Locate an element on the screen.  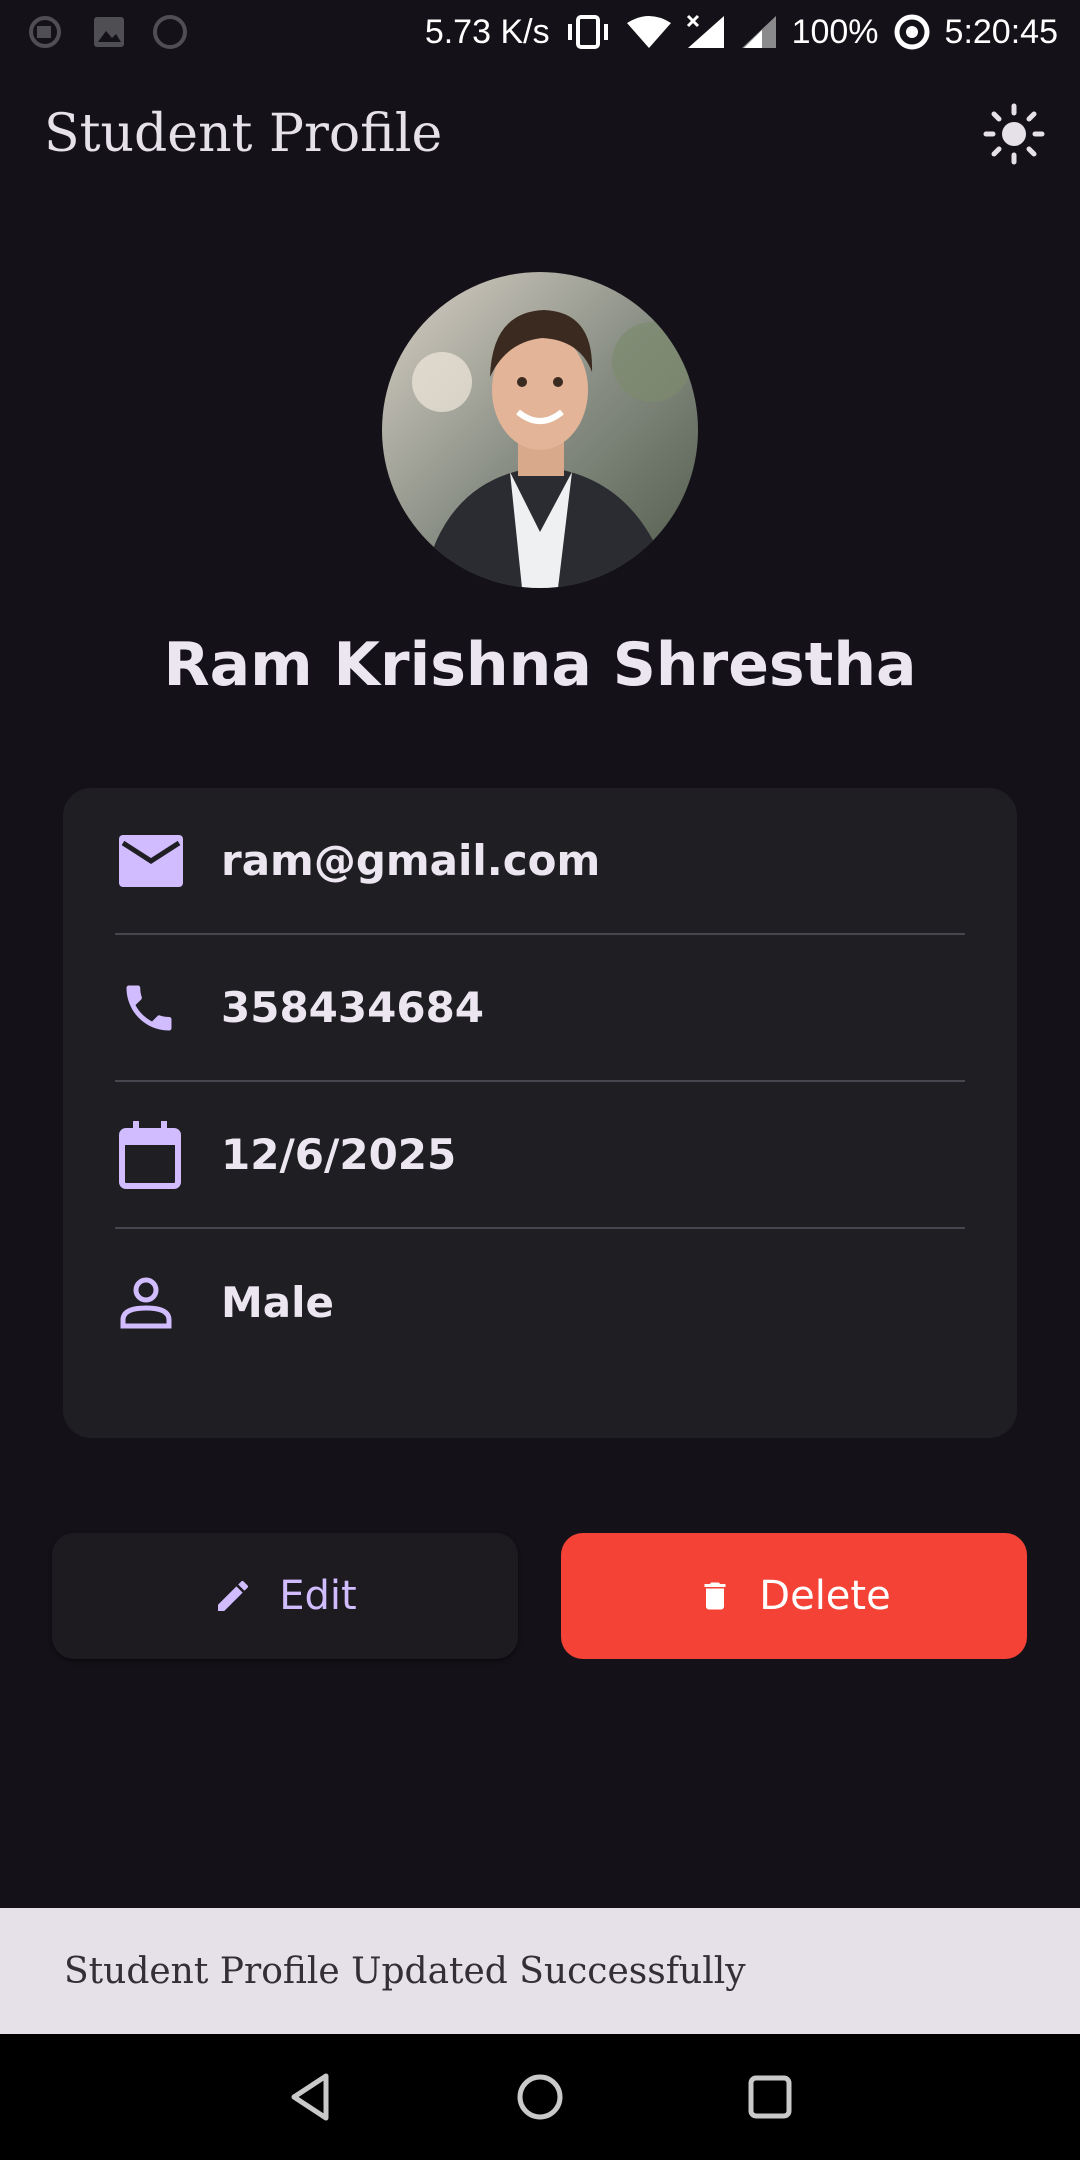
phone-value: 358434684 is located at coordinates (353, 1007).